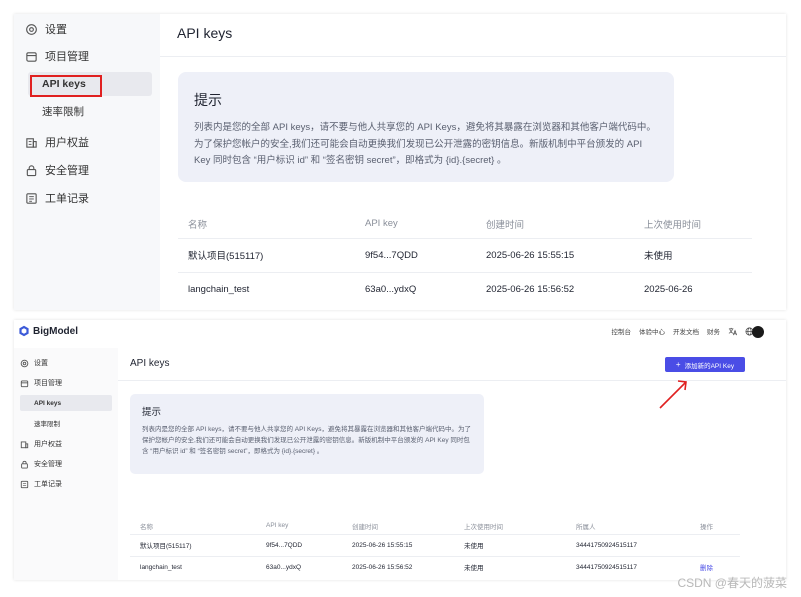  What do you see at coordinates (66, 86) in the screenshot?
I see `highlight-box` at bounding box center [66, 86].